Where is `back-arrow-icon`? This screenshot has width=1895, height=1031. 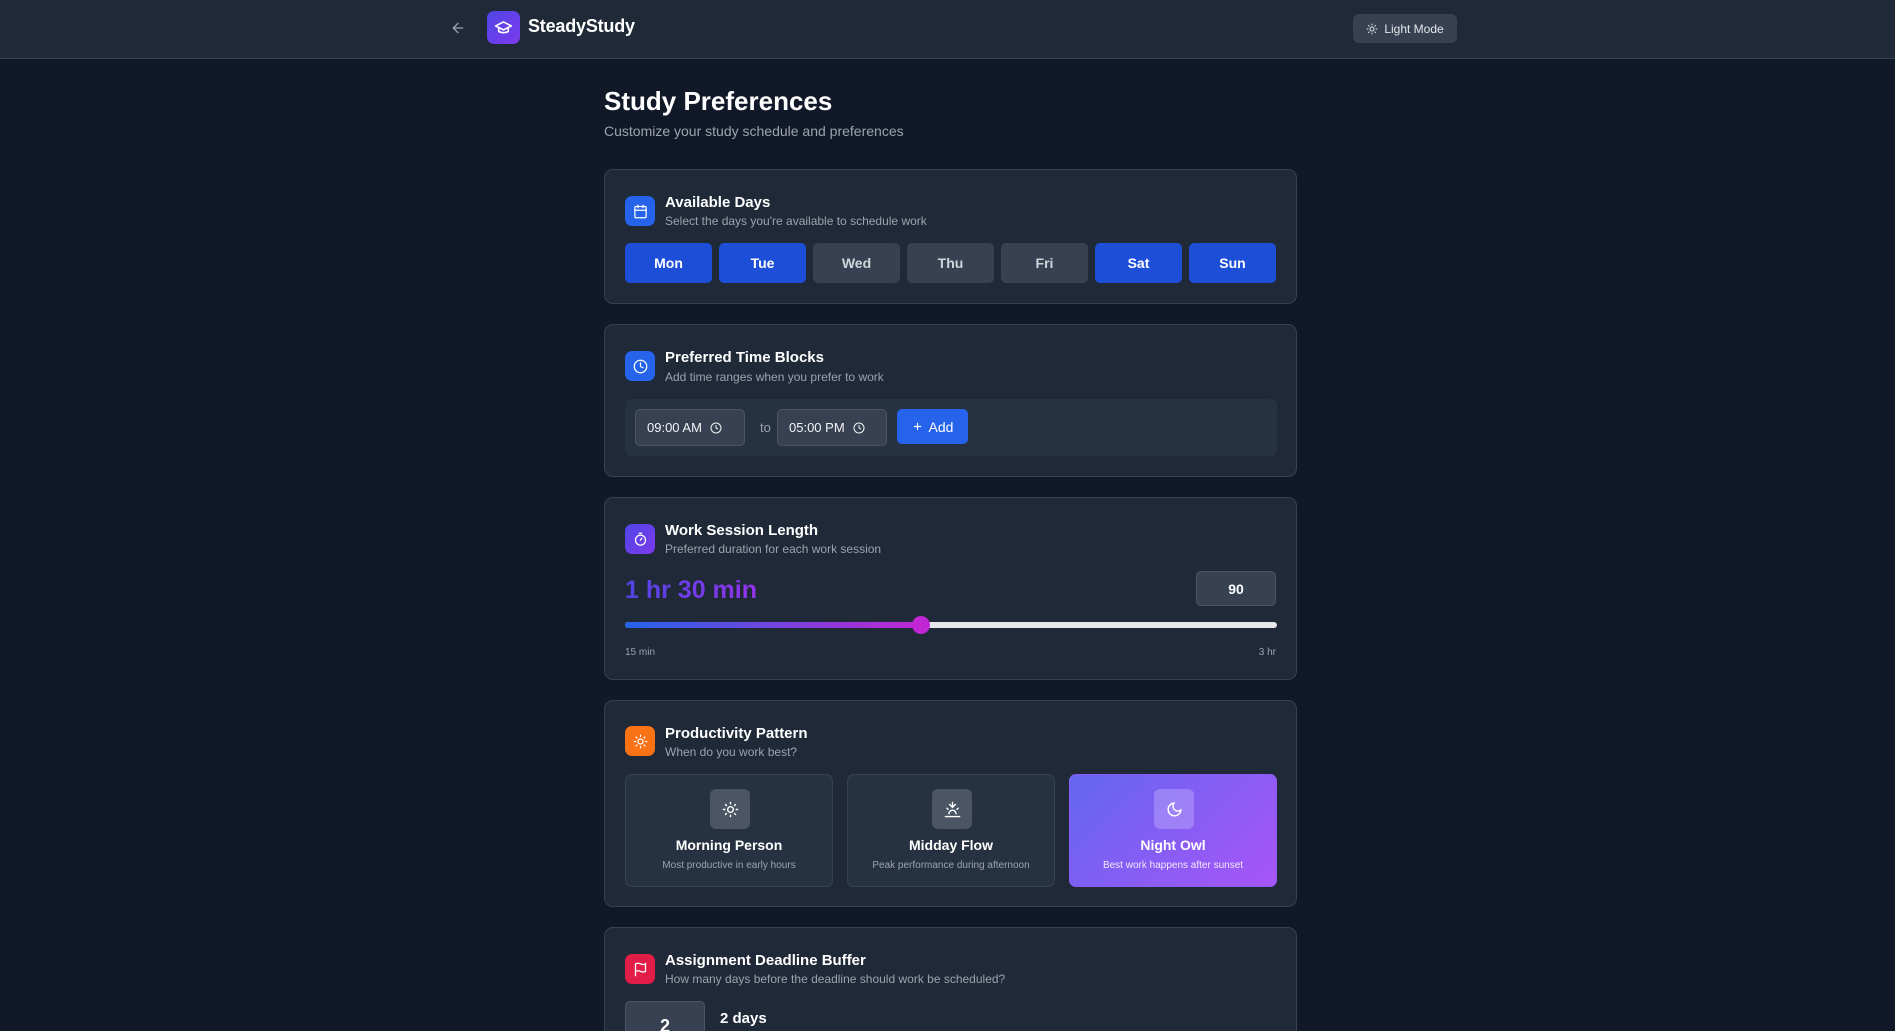 back-arrow-icon is located at coordinates (458, 28).